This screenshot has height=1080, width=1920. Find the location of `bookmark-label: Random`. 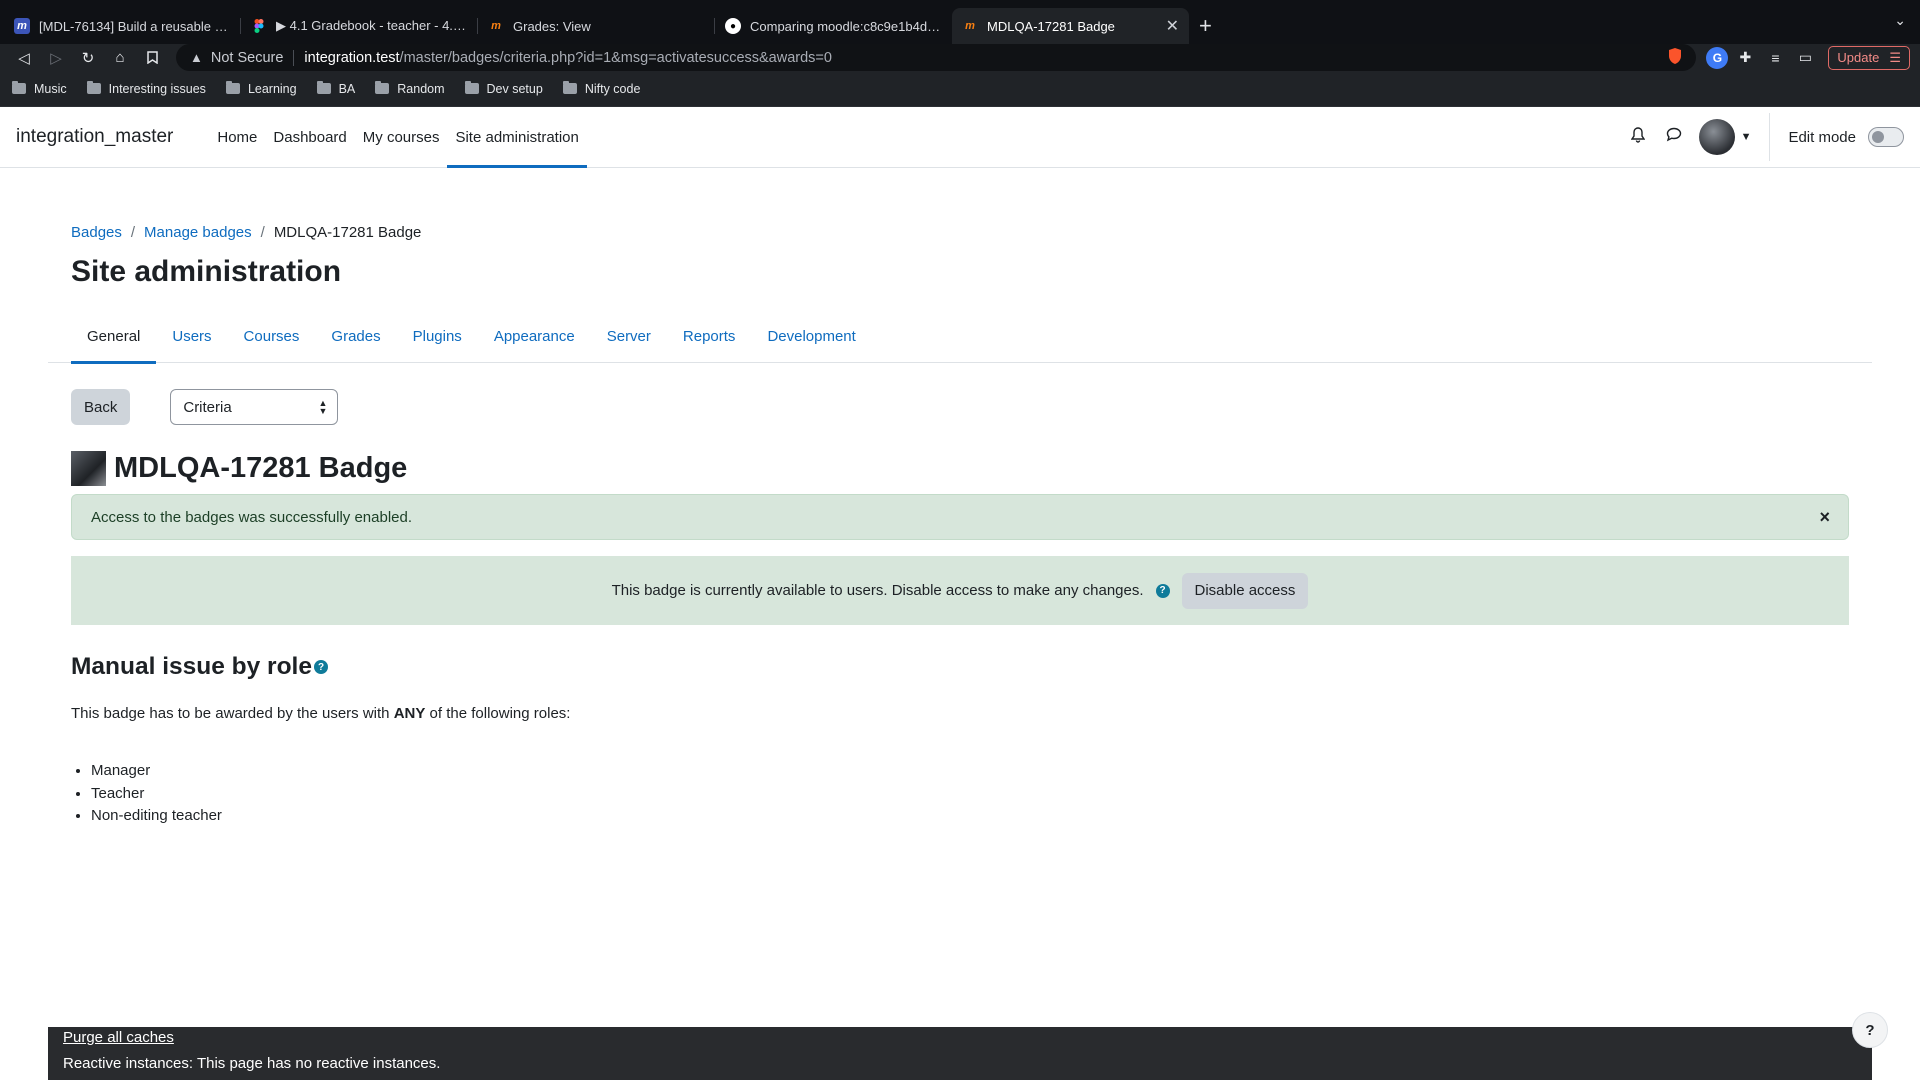

bookmark-label: Random is located at coordinates (421, 88).